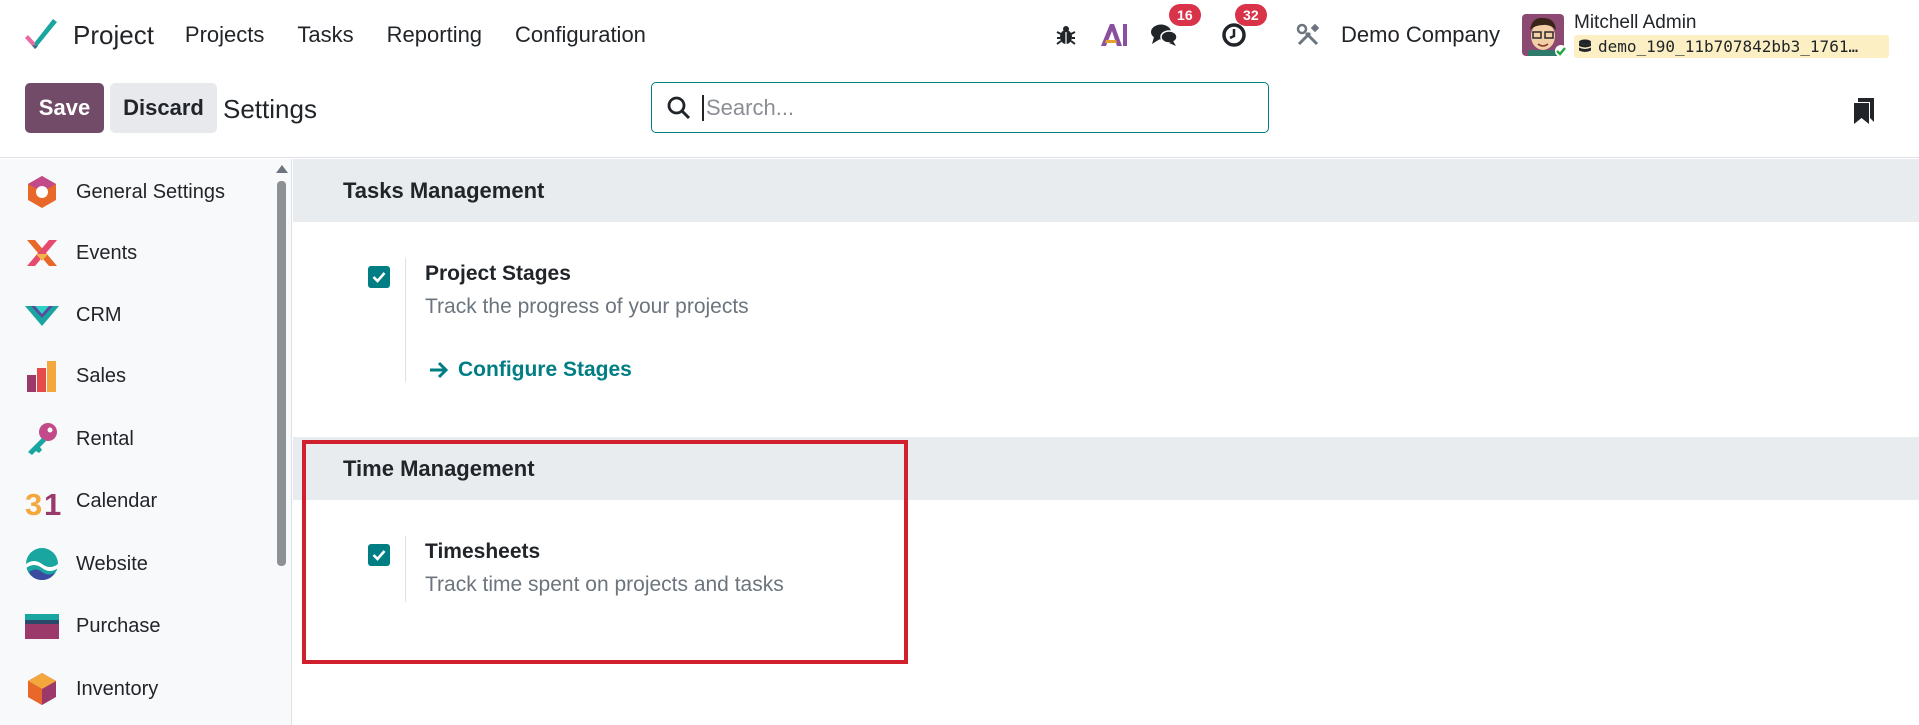 The height and width of the screenshot is (725, 1919). I want to click on section-header-tasks-management: Tasks Management, so click(1106, 190).